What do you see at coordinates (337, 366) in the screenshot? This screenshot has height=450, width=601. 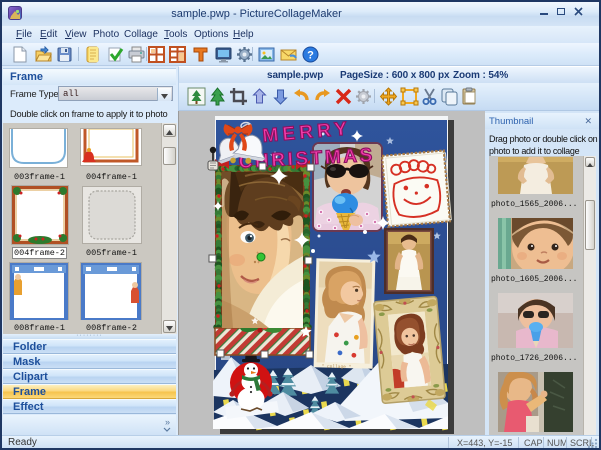 I see `svg-text: * collage *` at bounding box center [337, 366].